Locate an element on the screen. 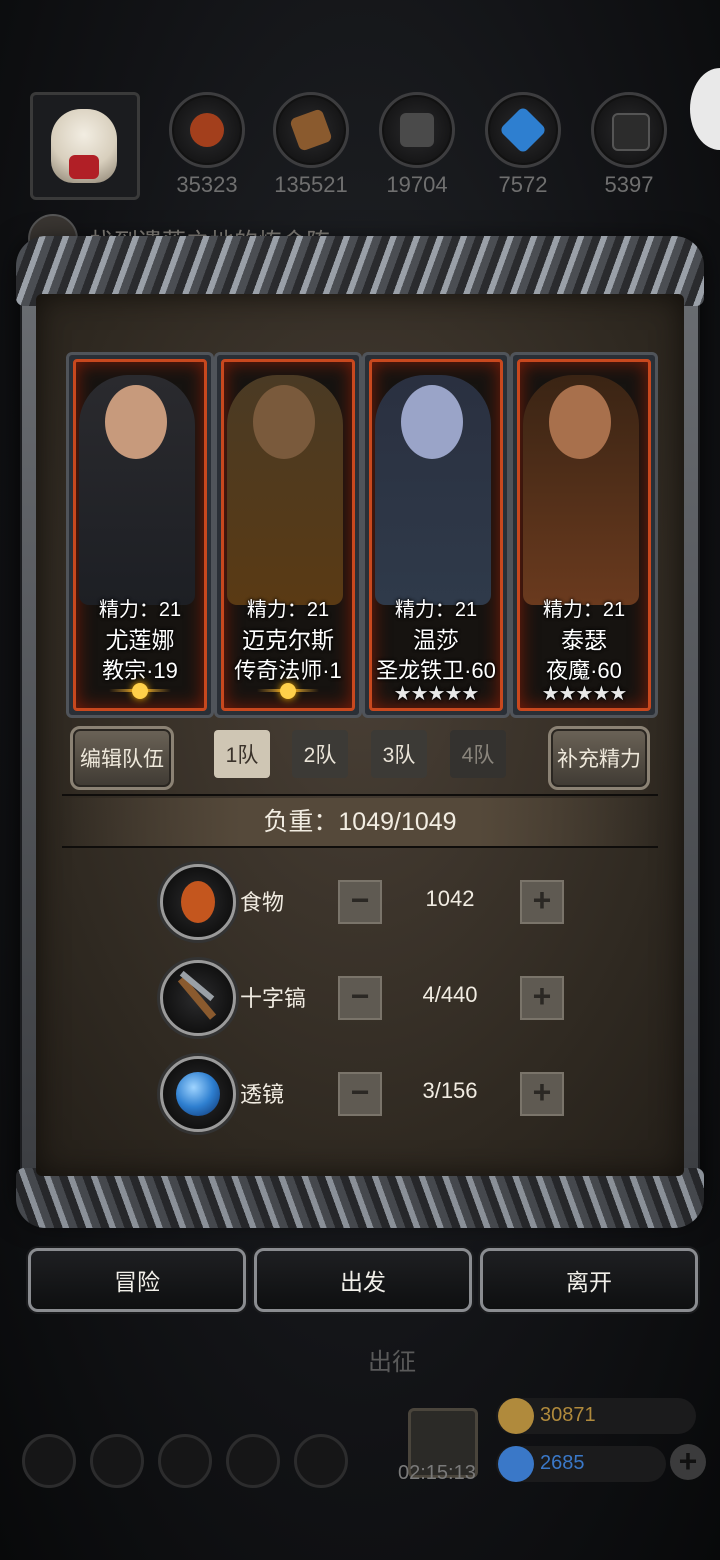 This screenshot has width=720, height=1560. hero-card-4: 精力：21 泰瑟 夜魔·60 ★★★★★ is located at coordinates (584, 535).